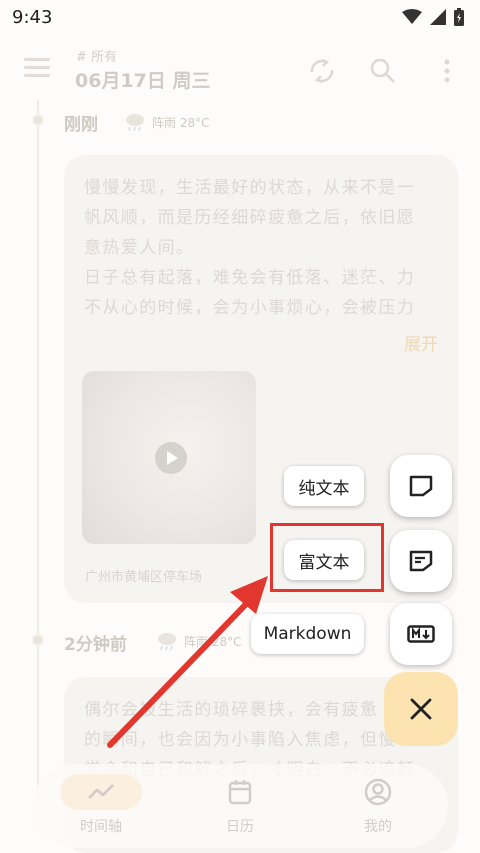 The height and width of the screenshot is (853, 480). What do you see at coordinates (378, 827) in the screenshot?
I see `nav-label: 我的` at bounding box center [378, 827].